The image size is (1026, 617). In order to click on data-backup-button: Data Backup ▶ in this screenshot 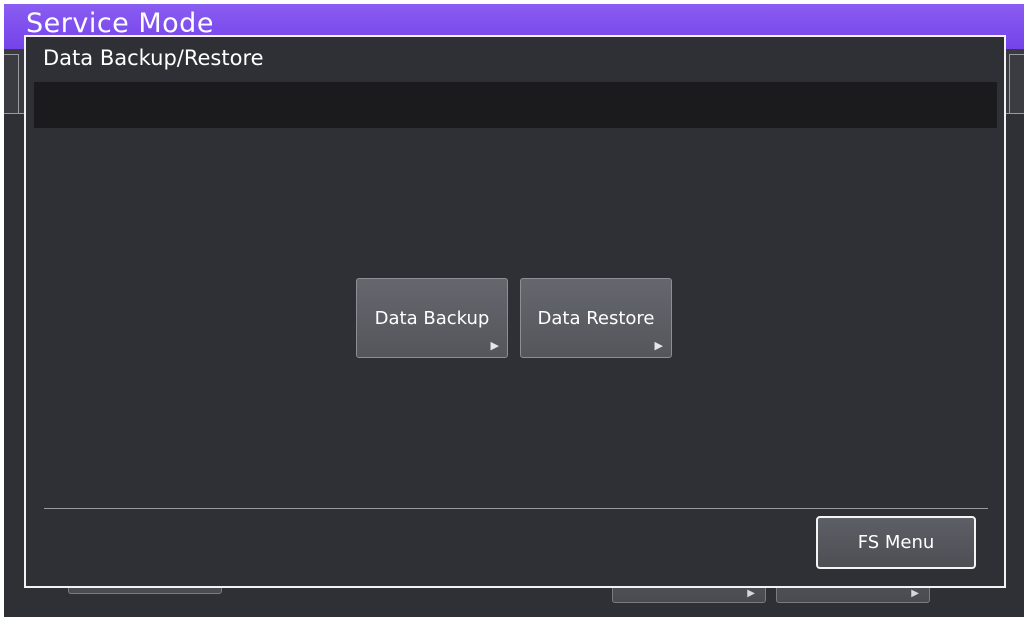, I will do `click(432, 318)`.